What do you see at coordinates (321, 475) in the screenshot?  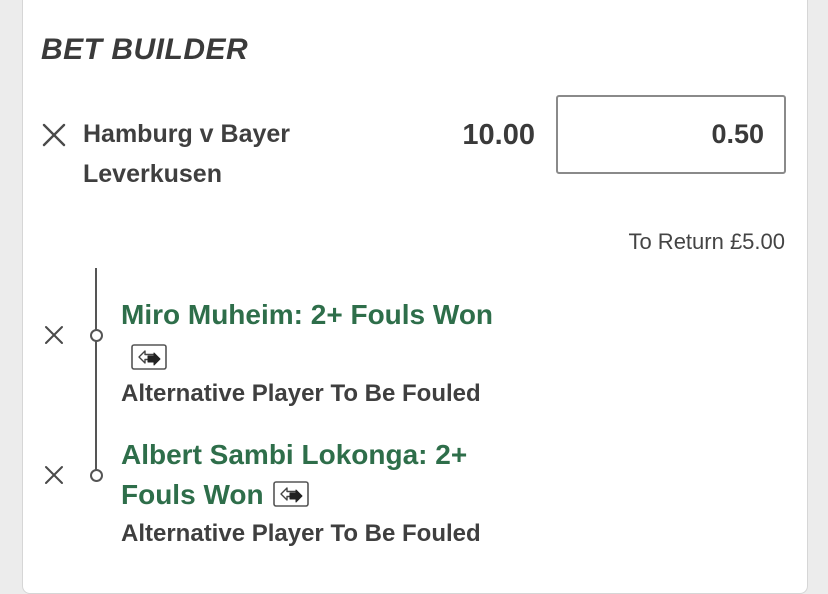 I see `selection-name-line: Albert Sambi Lokonga: 2+ Fouls Won` at bounding box center [321, 475].